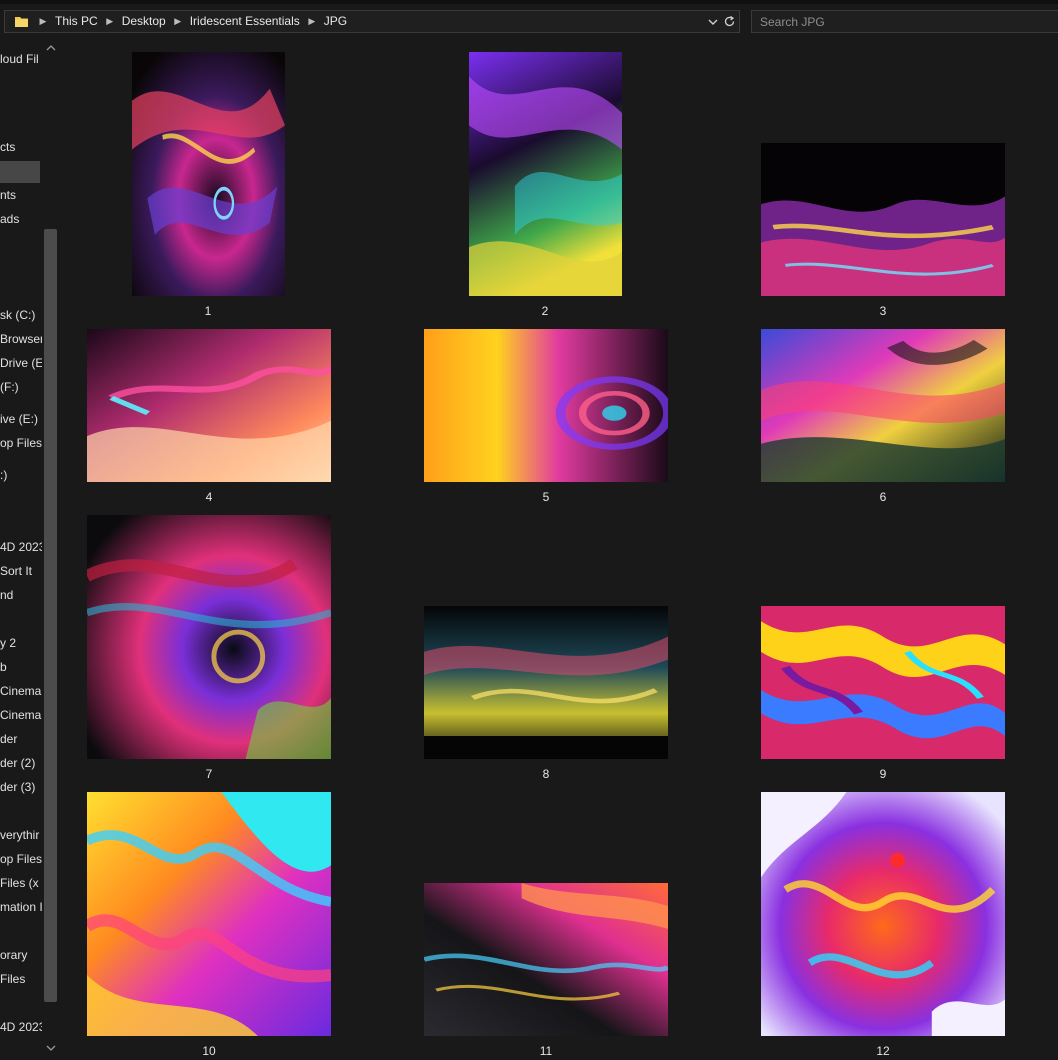  Describe the element at coordinates (17, 763) in the screenshot. I see `nav-item-folder-2: der (2)` at that location.